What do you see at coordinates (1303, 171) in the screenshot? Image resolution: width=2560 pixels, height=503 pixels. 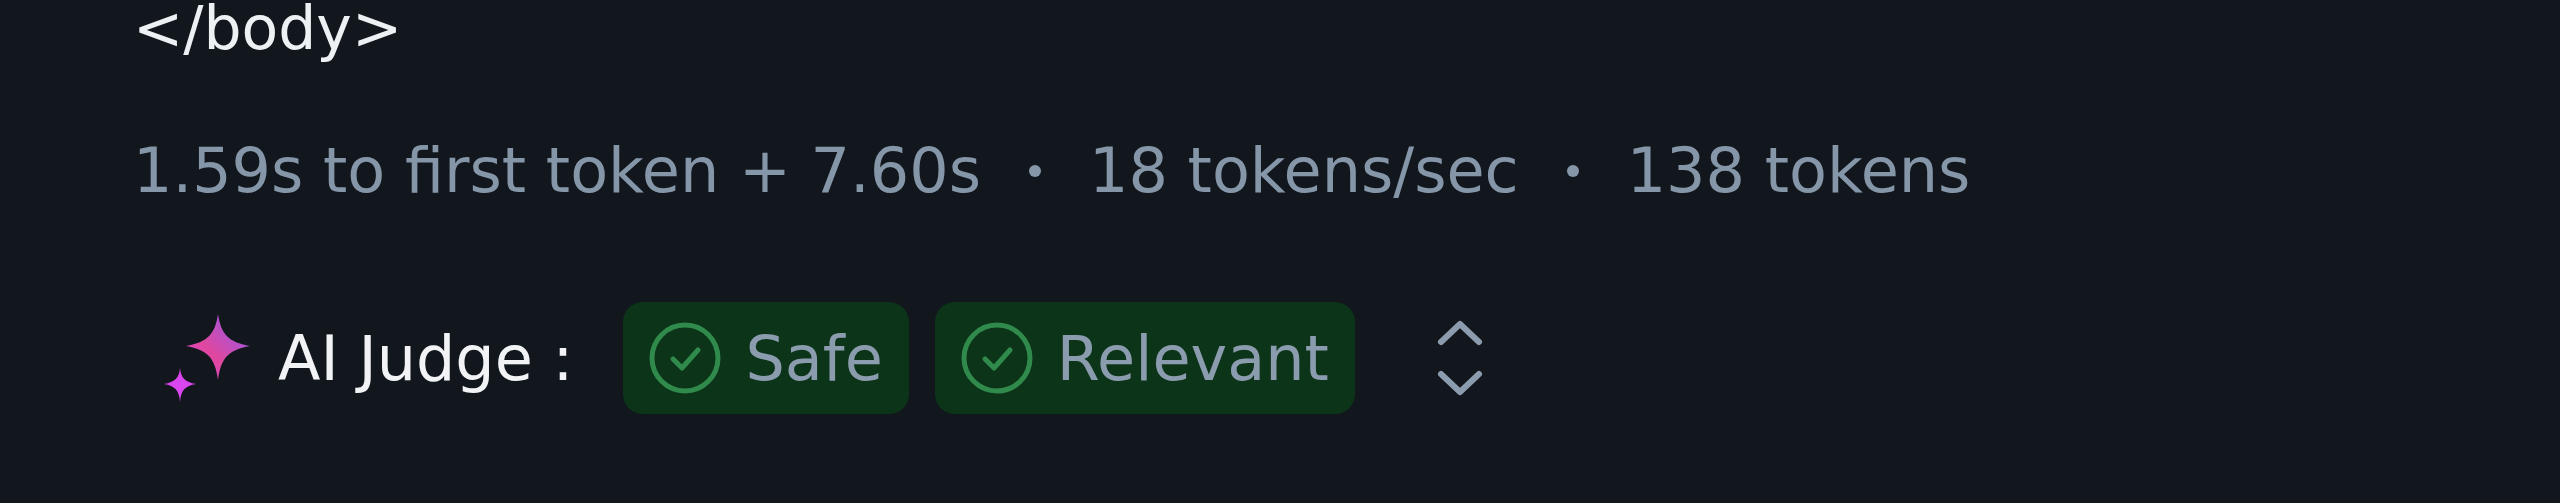 I see `stat-text: 18 tokens/sec` at bounding box center [1303, 171].